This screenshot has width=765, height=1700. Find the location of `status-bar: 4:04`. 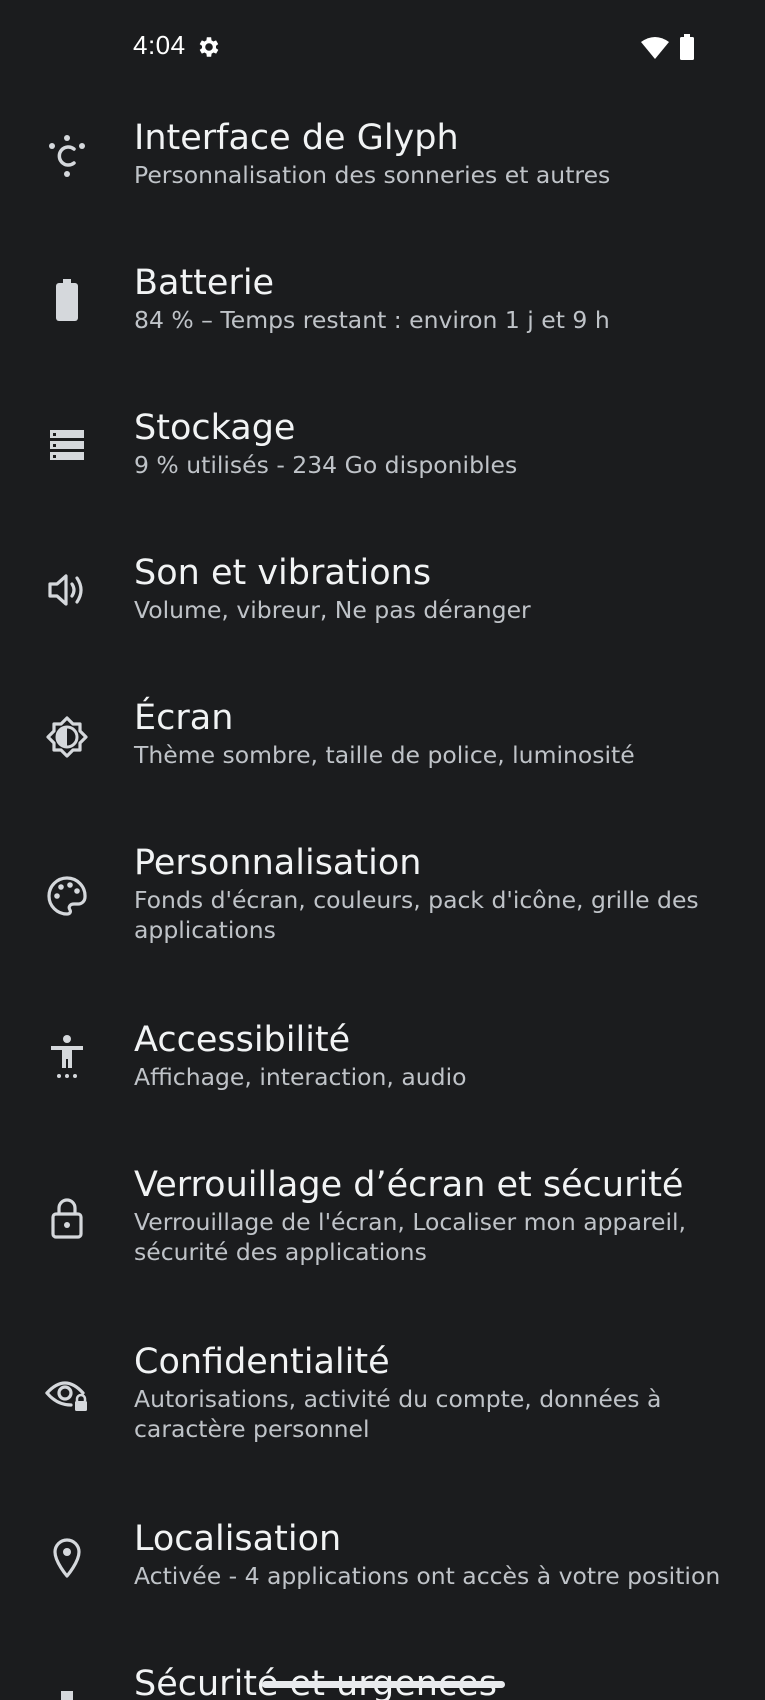

status-bar: 4:04 is located at coordinates (382, 48).